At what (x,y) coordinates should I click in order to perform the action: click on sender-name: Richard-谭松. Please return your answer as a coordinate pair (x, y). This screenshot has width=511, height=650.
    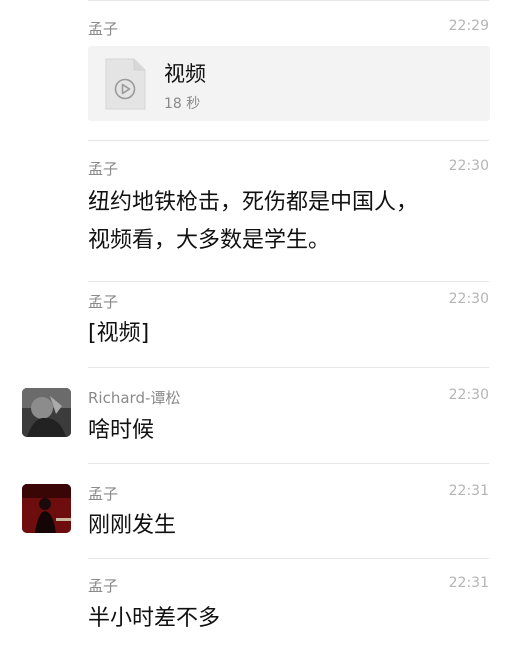
    Looking at the image, I should click on (134, 398).